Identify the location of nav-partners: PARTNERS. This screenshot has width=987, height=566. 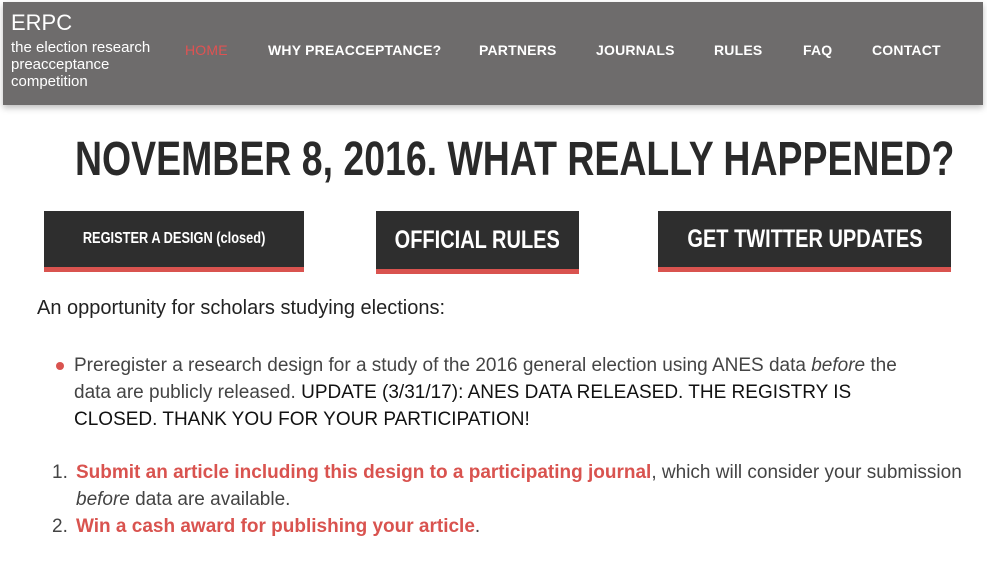
(518, 50).